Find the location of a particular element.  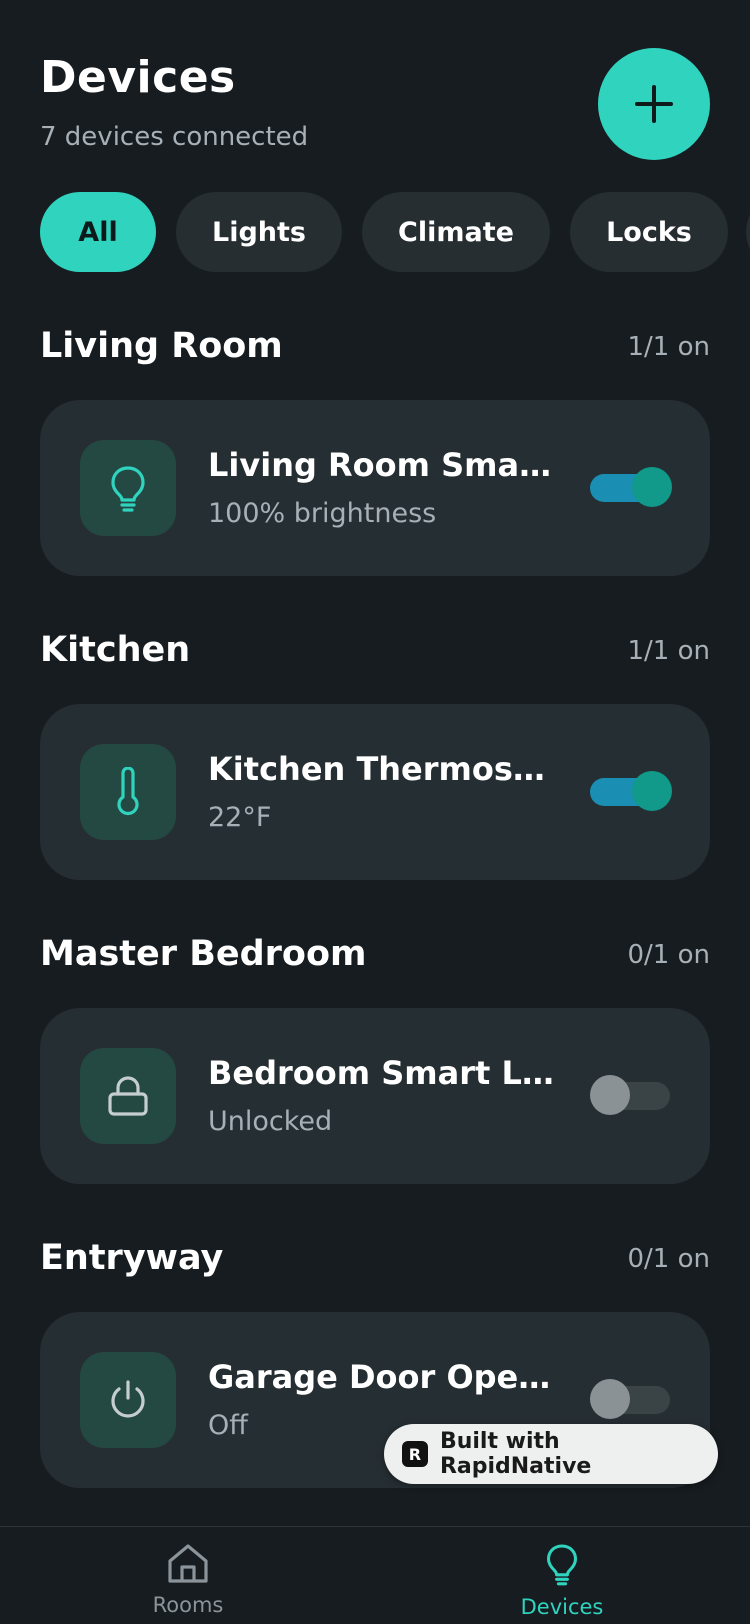

device-name: Living Room Smart Light is located at coordinates (383, 465).